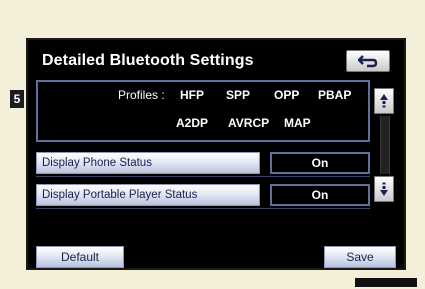 Image resolution: width=425 pixels, height=289 pixels. Describe the element at coordinates (320, 163) in the screenshot. I see `display-phone-status-value: On` at that location.